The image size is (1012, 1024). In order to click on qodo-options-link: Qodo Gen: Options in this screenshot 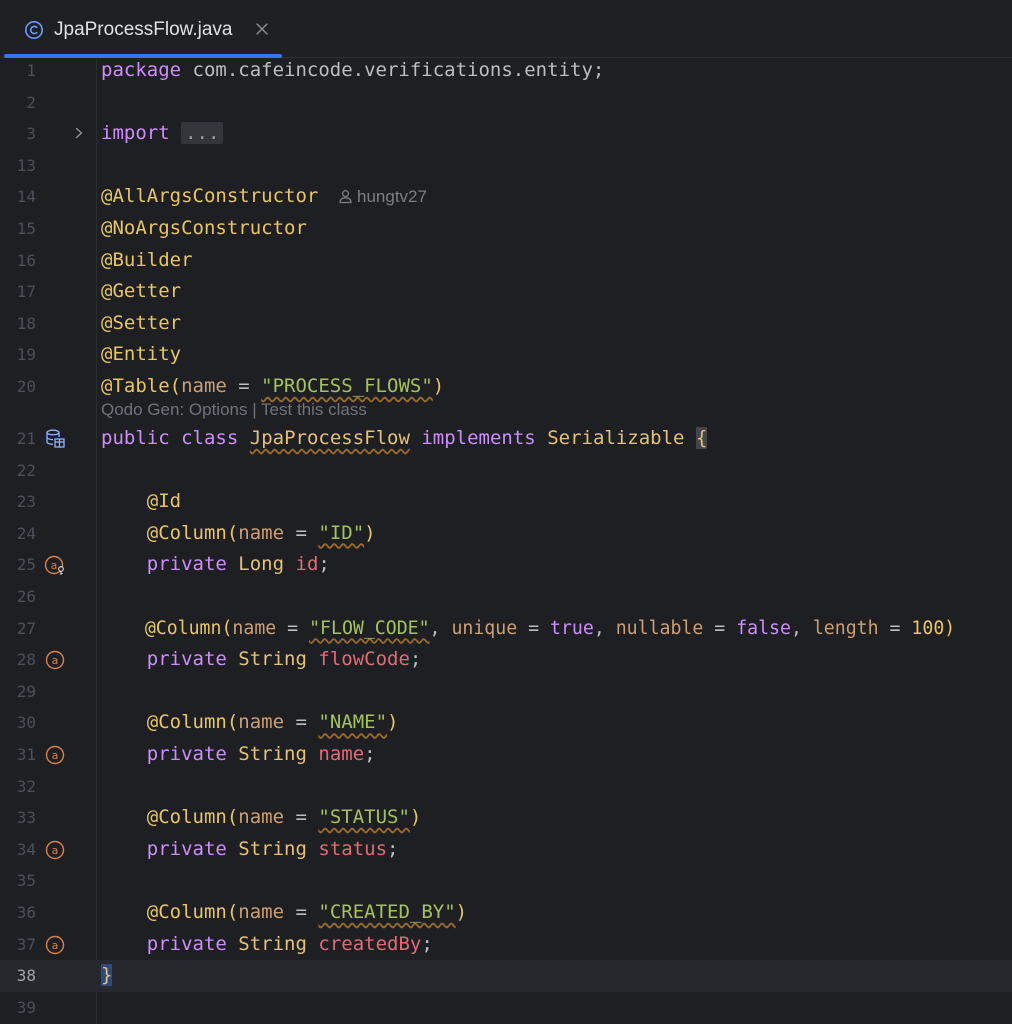, I will do `click(174, 409)`.